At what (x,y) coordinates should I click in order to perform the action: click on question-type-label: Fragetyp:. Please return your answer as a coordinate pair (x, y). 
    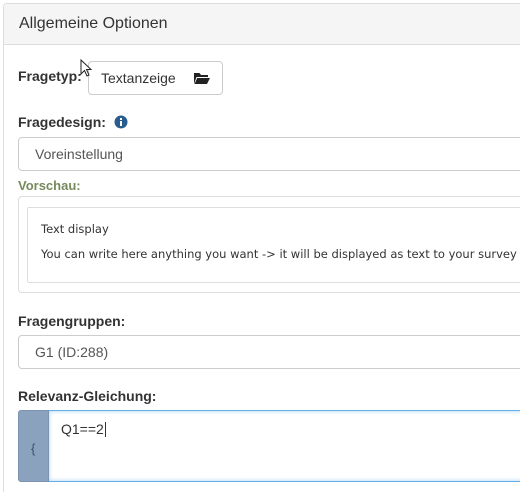
    Looking at the image, I should click on (50, 76).